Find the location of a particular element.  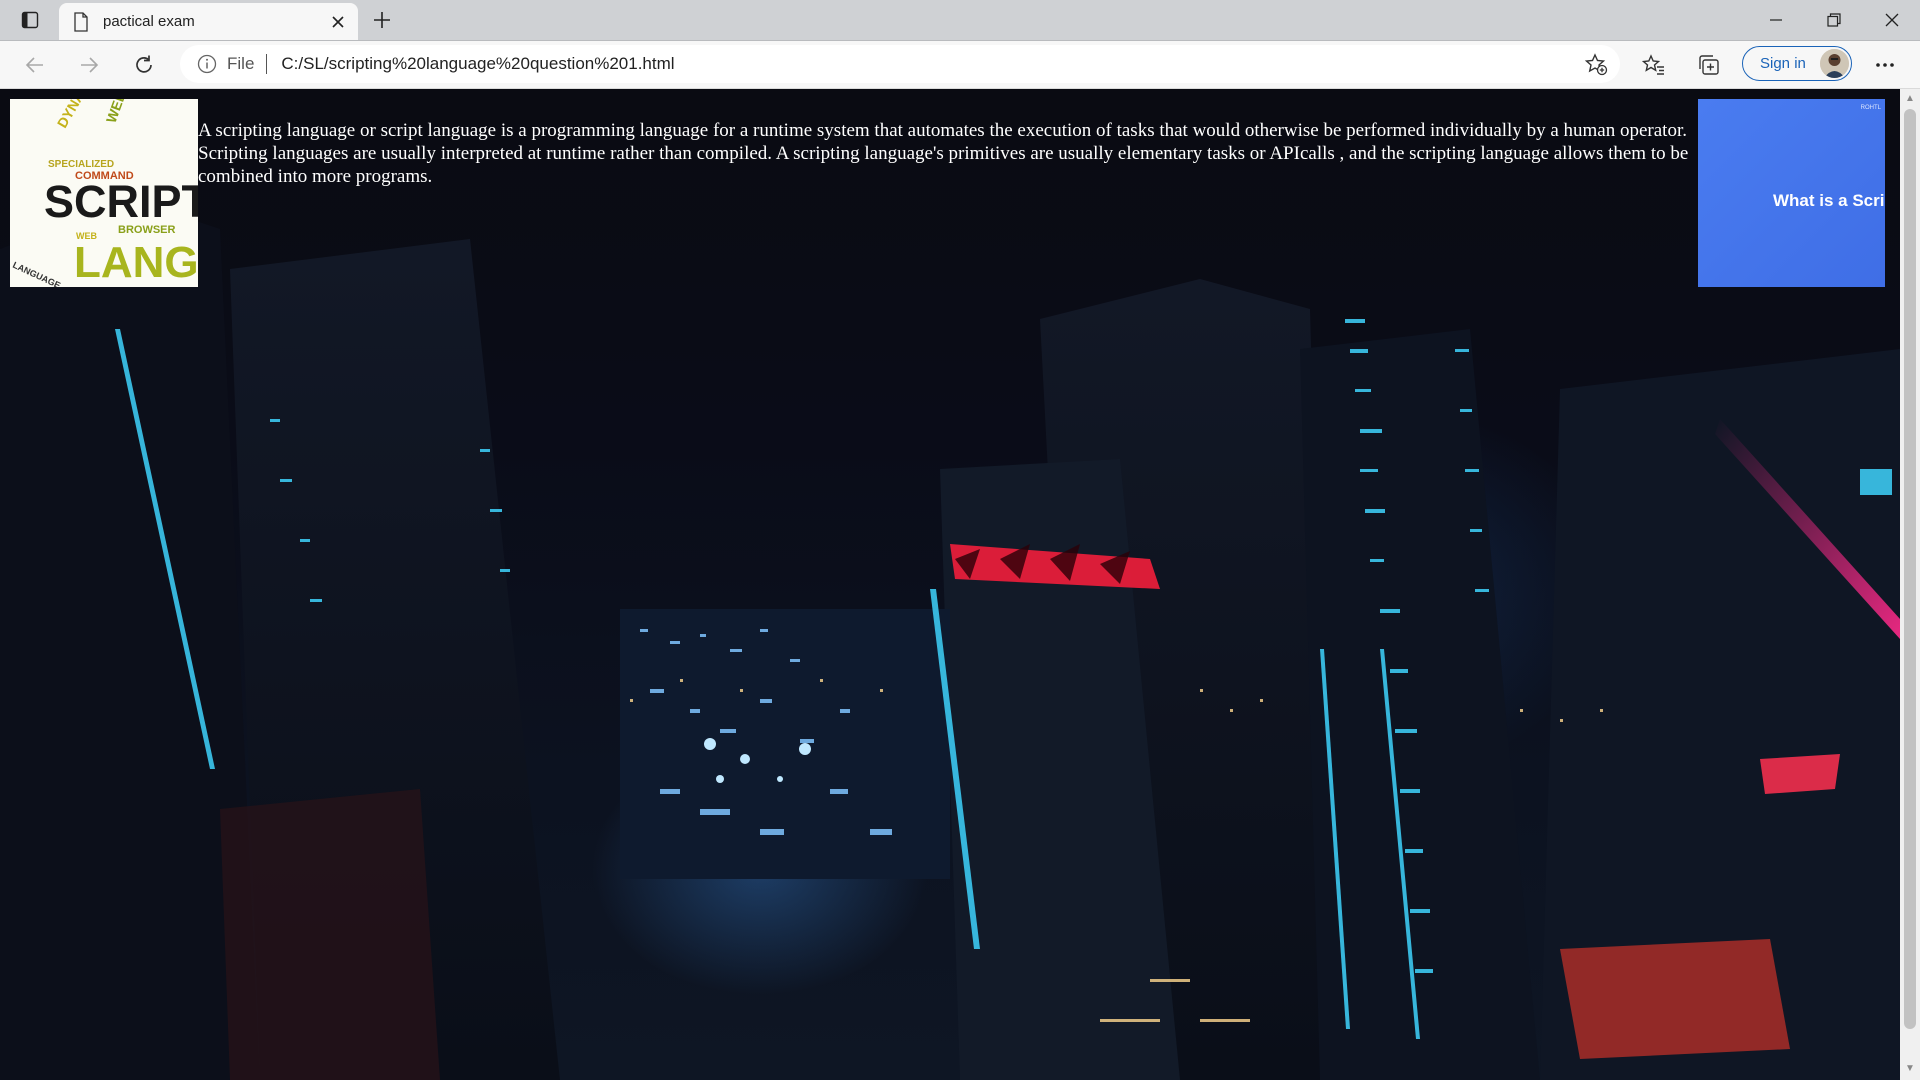

favorites-icon is located at coordinates (1653, 64).